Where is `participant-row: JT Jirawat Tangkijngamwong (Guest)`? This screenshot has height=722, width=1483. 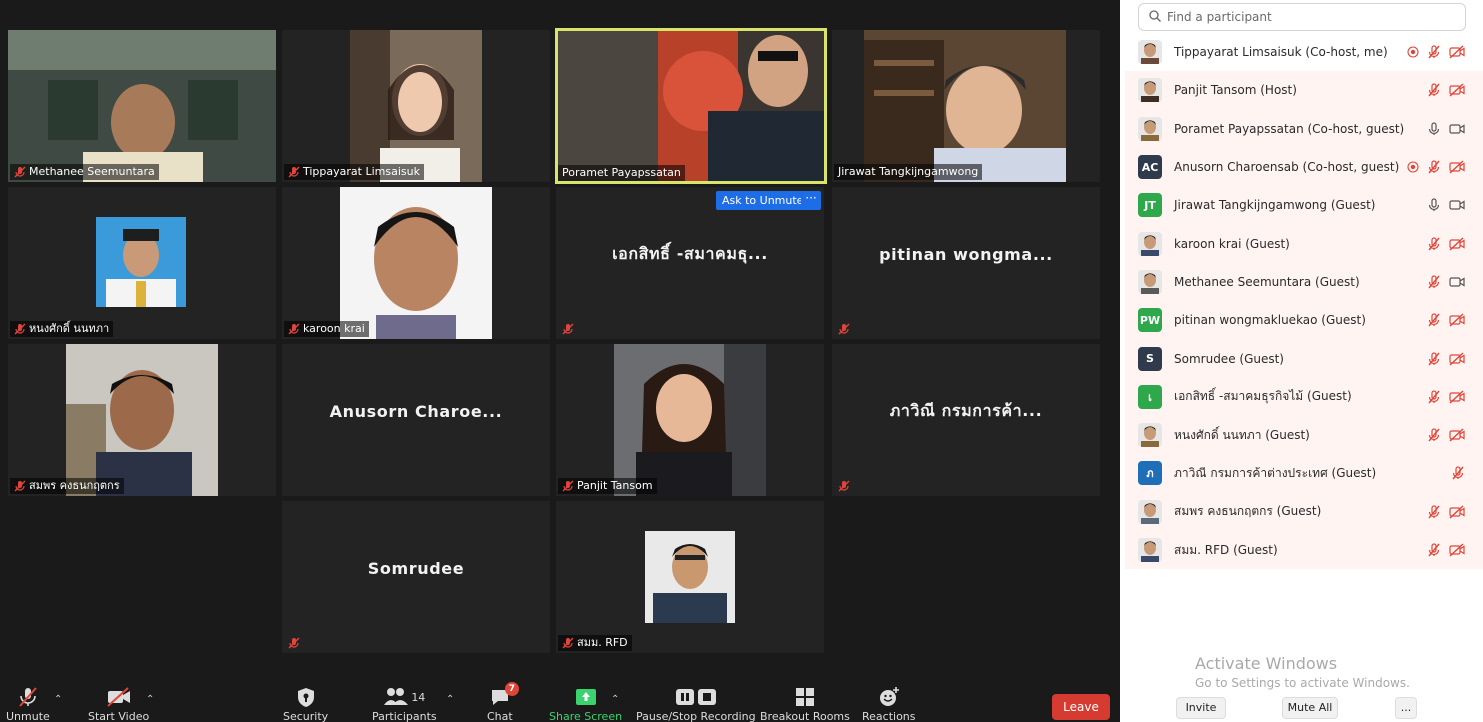
participant-row: JT Jirawat Tangkijngamwong (Guest) is located at coordinates (1304, 205).